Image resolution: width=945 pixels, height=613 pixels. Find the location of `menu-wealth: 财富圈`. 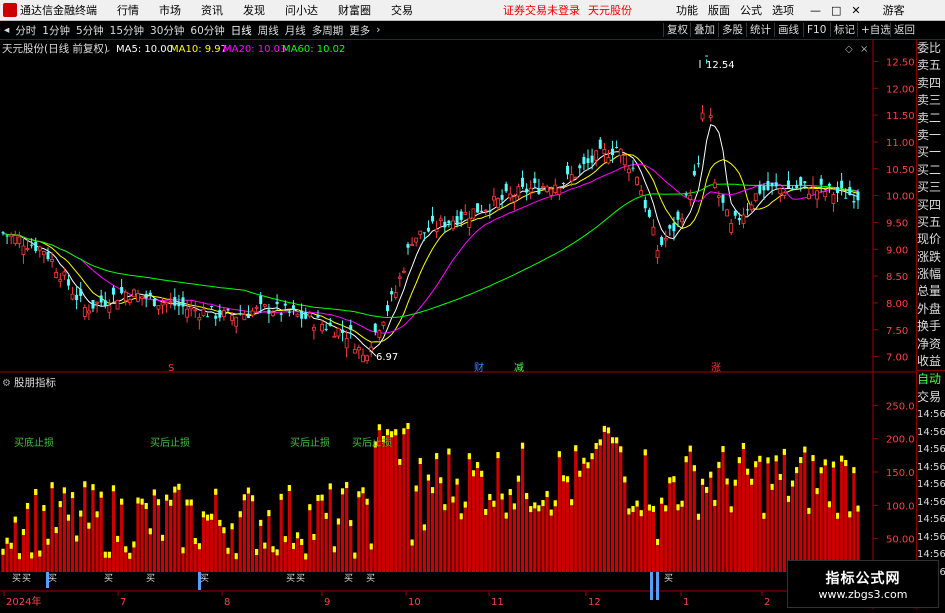

menu-wealth: 财富圈 is located at coordinates (354, 10).